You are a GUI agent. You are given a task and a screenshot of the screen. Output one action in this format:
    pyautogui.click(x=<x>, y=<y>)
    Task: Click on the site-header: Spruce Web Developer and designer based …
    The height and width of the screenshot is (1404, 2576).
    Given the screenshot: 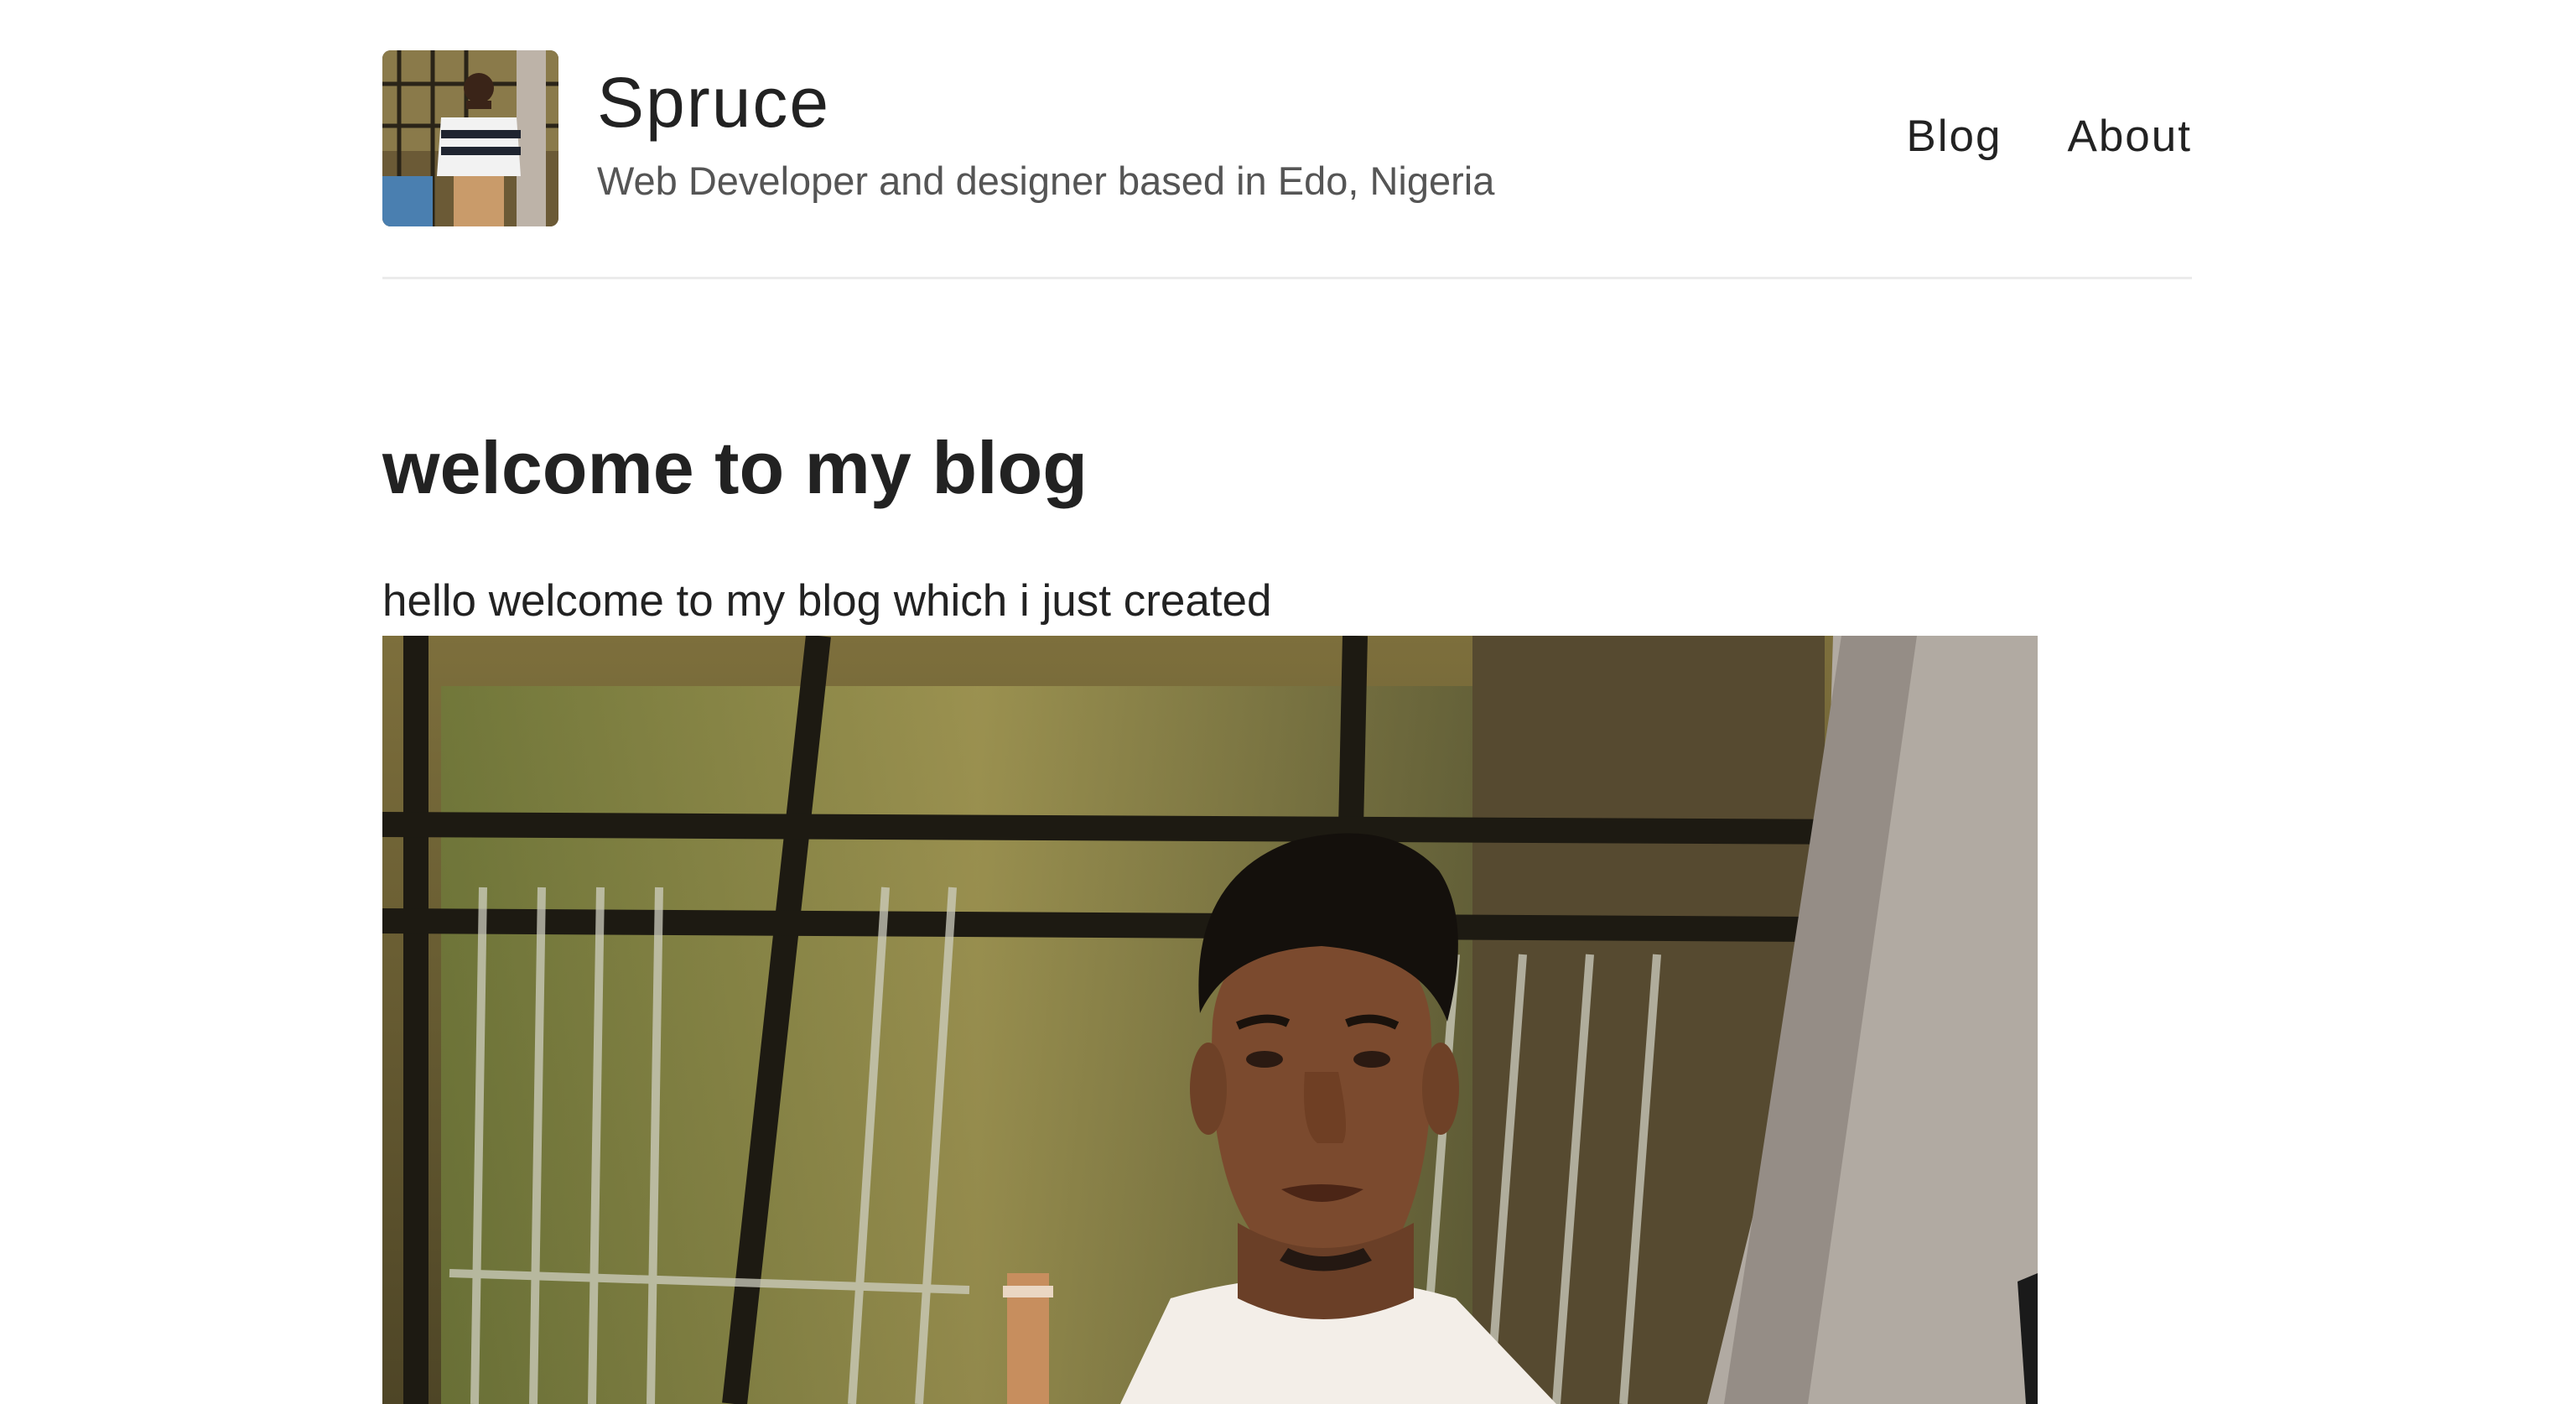 What is the action you would take?
    pyautogui.click(x=1287, y=138)
    